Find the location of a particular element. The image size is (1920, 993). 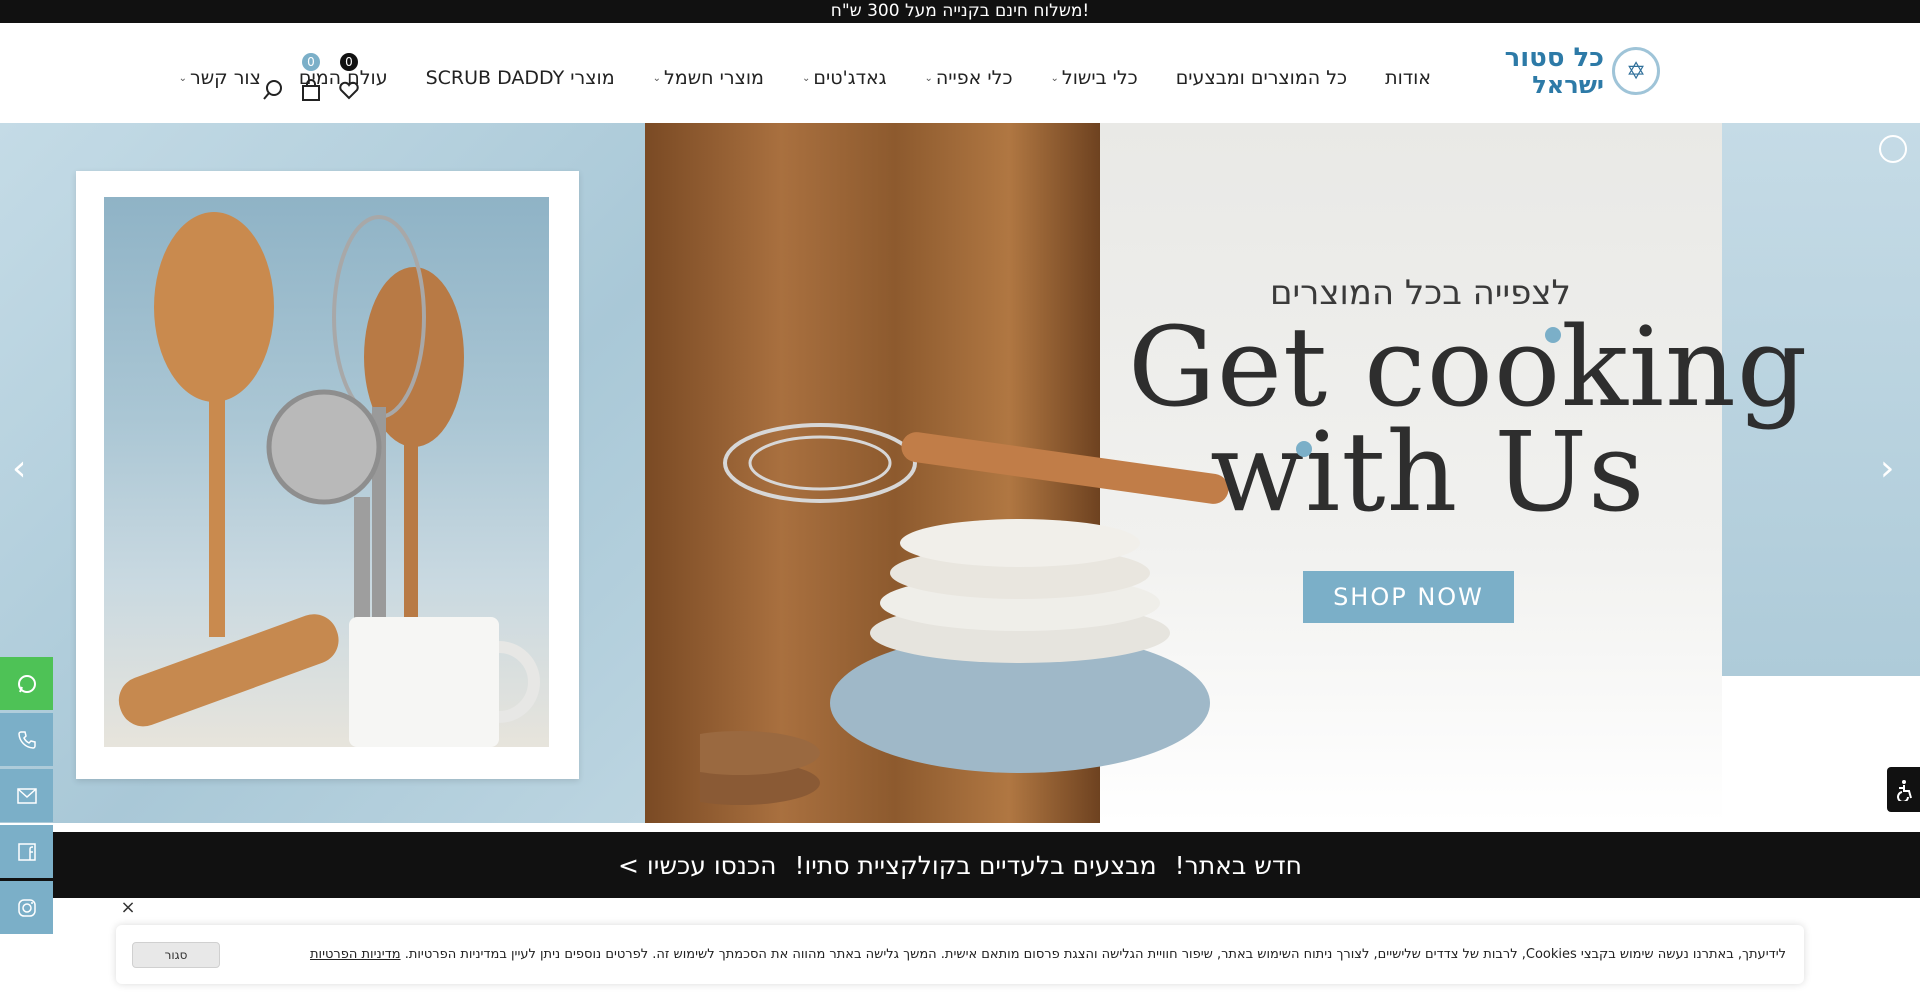

promo-part1: חדש באתר! is located at coordinates (1238, 865).